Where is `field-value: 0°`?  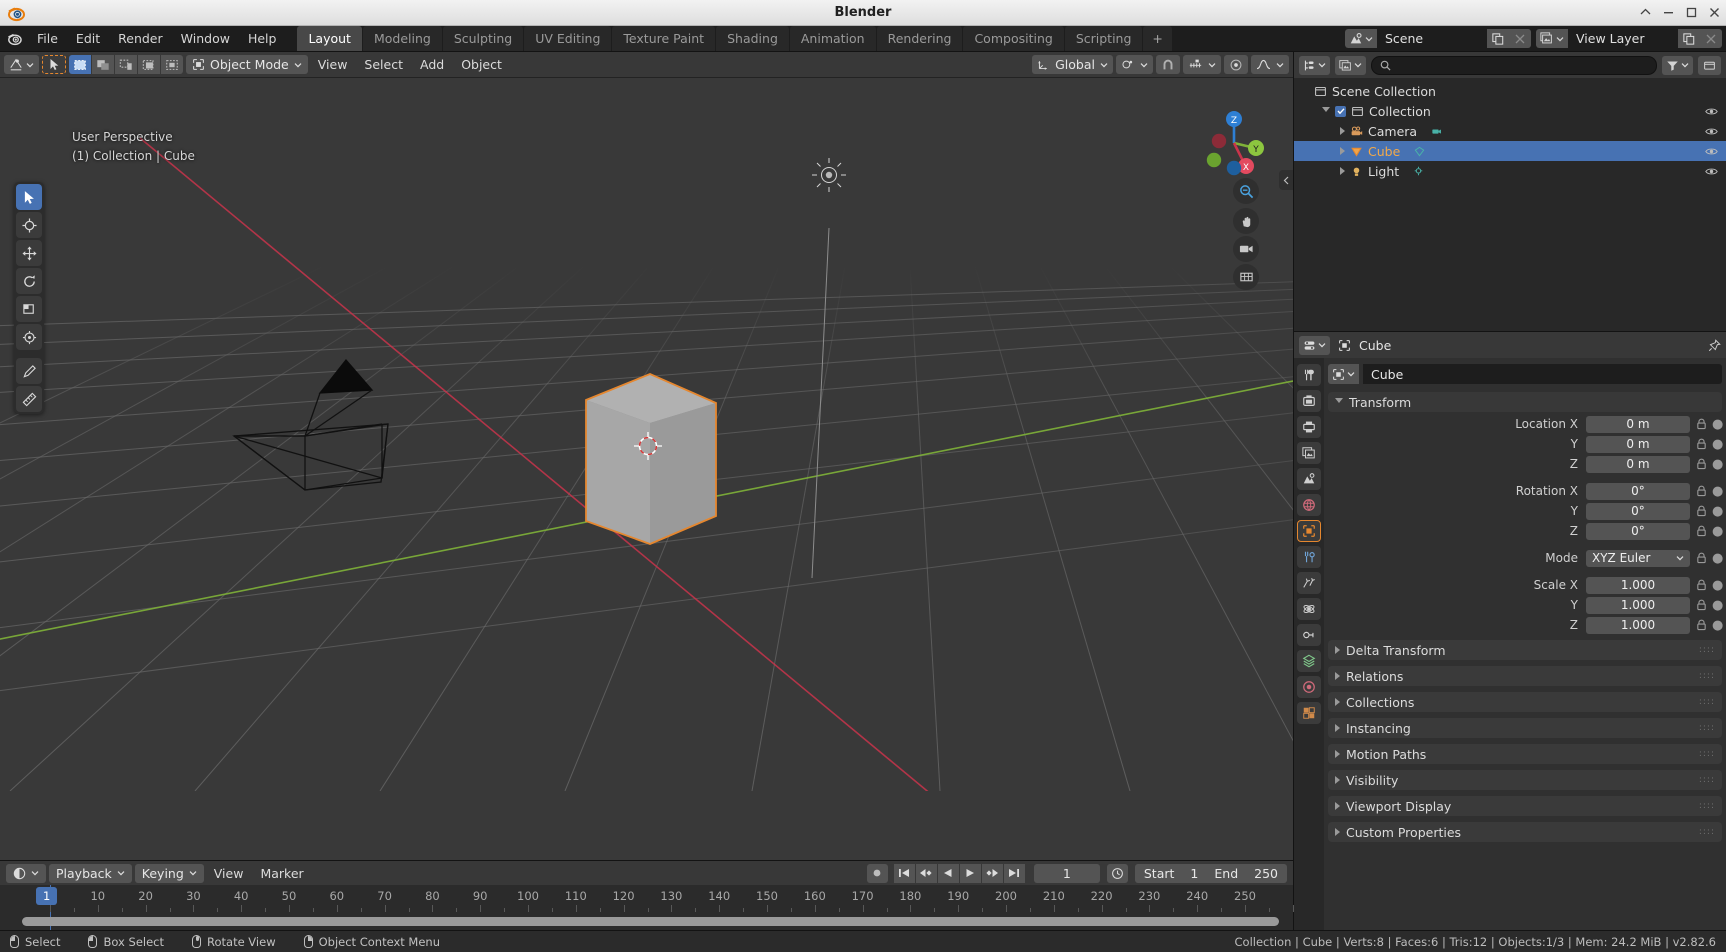 field-value: 0° is located at coordinates (1638, 531).